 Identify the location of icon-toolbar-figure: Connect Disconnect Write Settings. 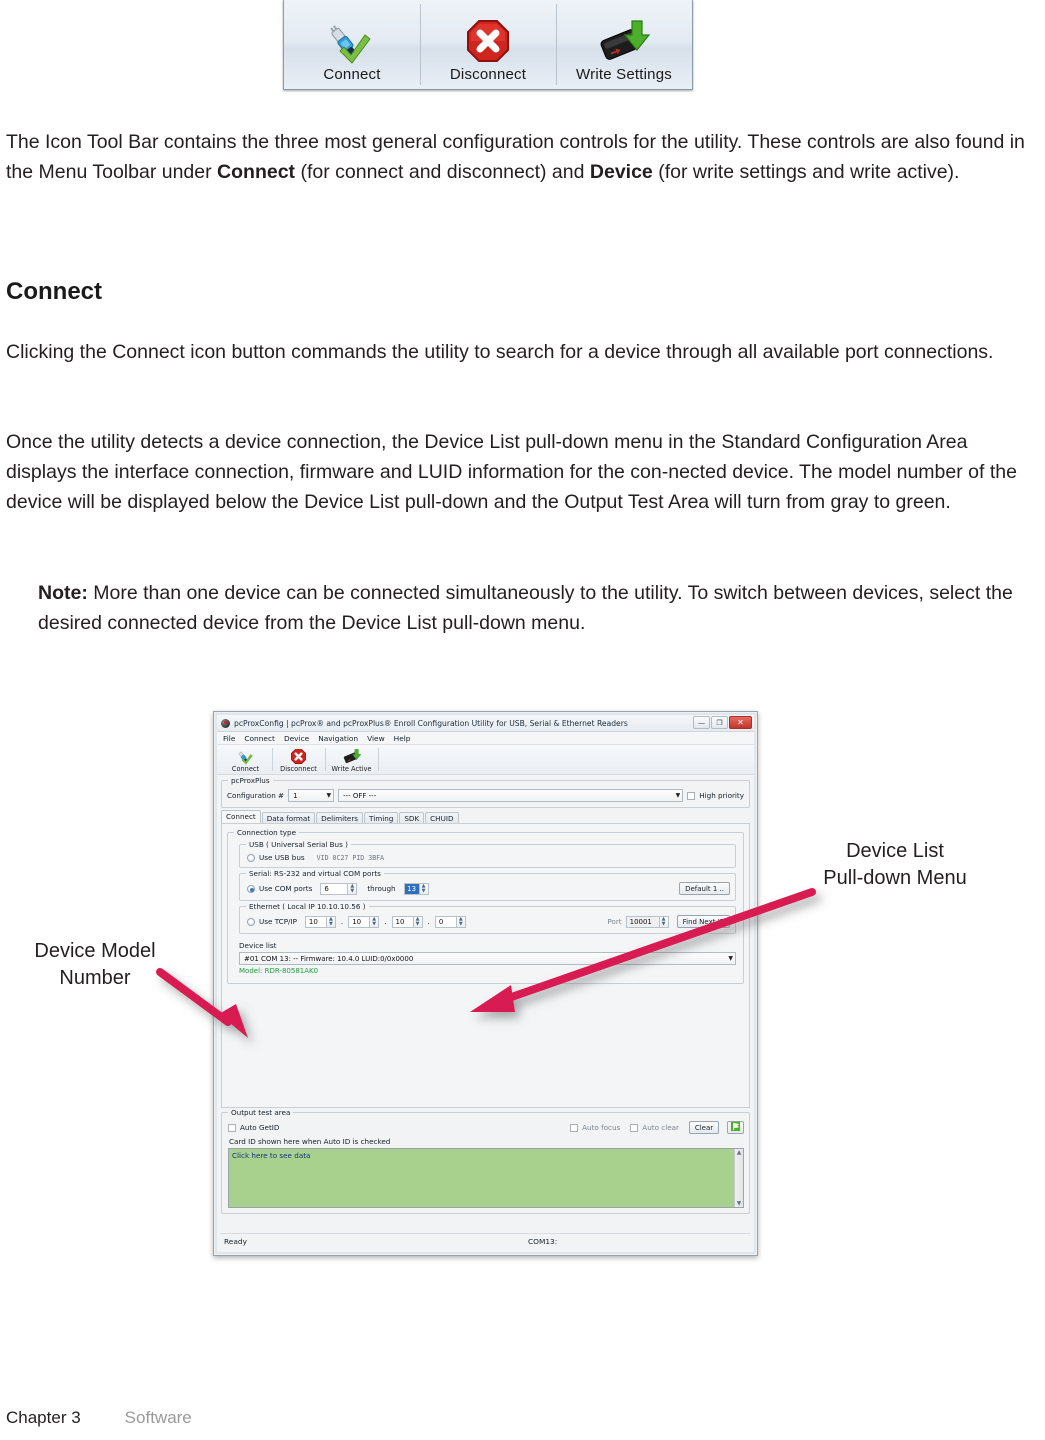
(488, 45).